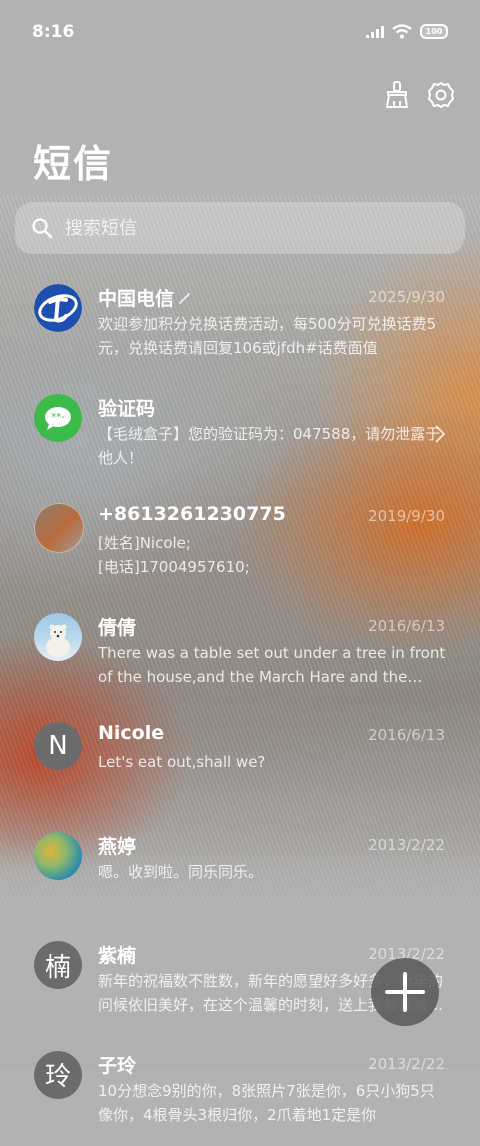 The width and height of the screenshot is (480, 1146). What do you see at coordinates (42, 228) in the screenshot?
I see `search-icon` at bounding box center [42, 228].